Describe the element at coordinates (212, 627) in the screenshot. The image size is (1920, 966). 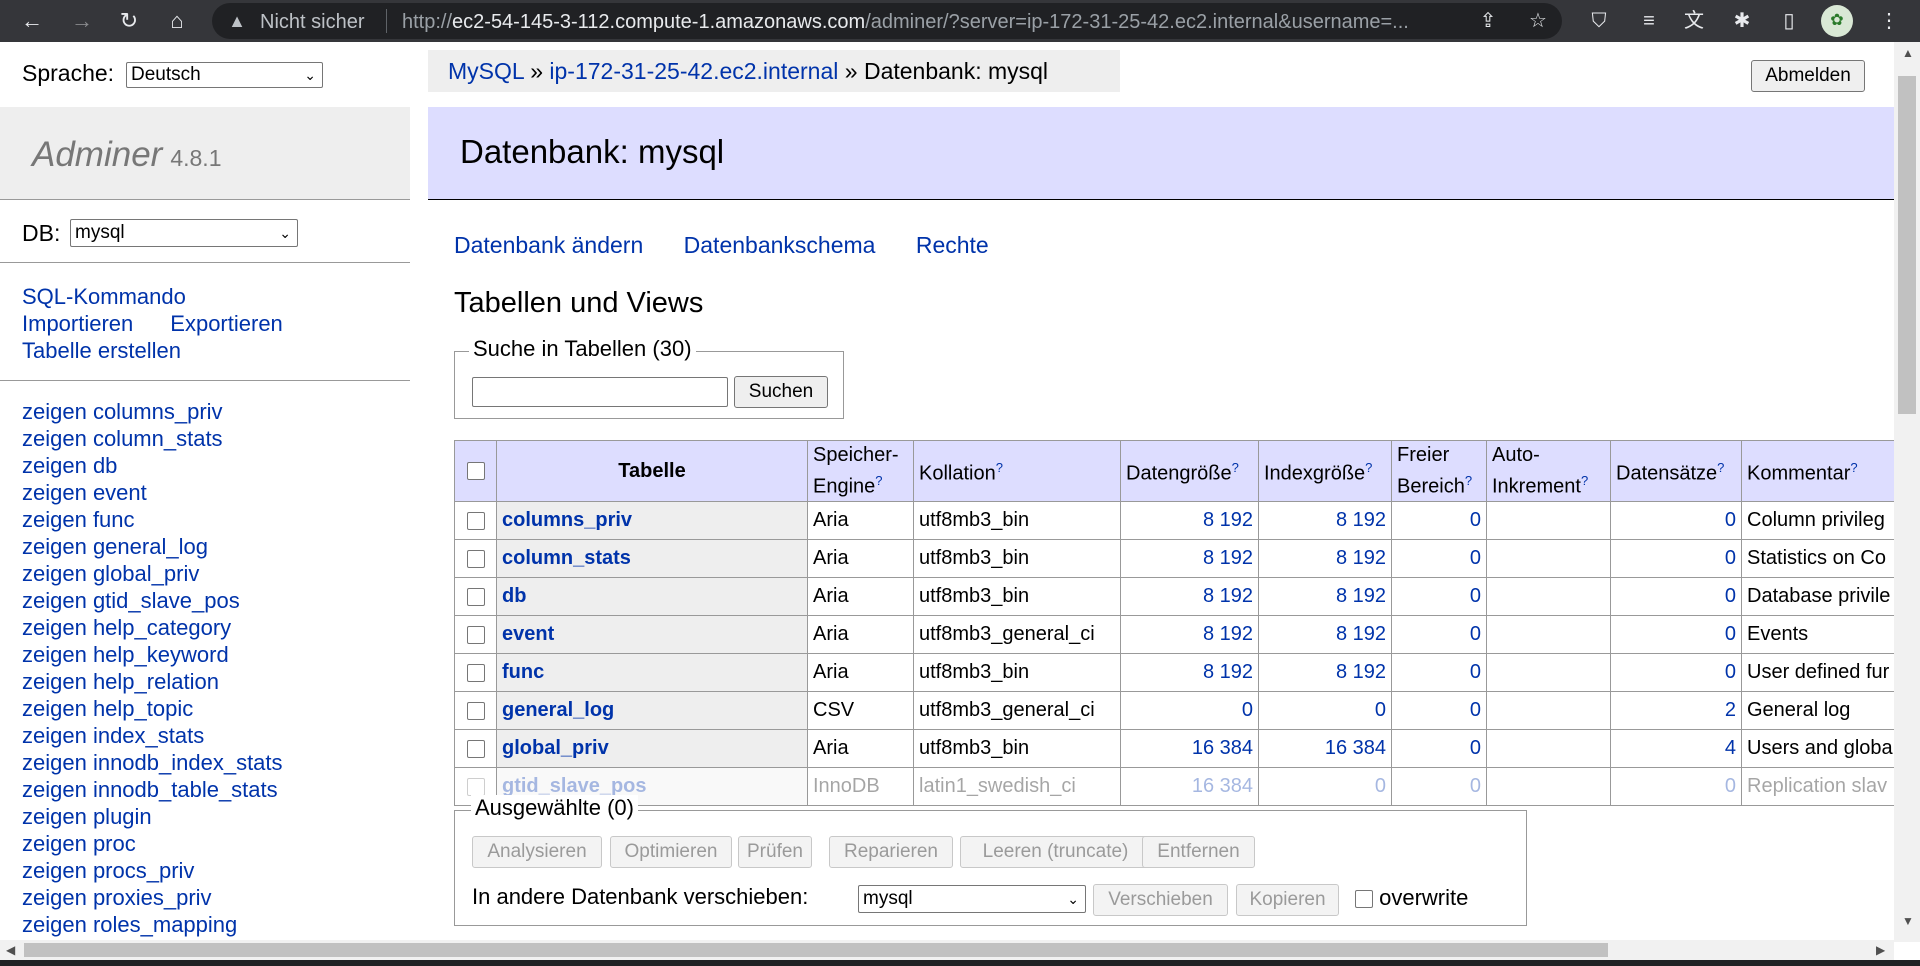
I see `table-link: zeigen help_category` at that location.